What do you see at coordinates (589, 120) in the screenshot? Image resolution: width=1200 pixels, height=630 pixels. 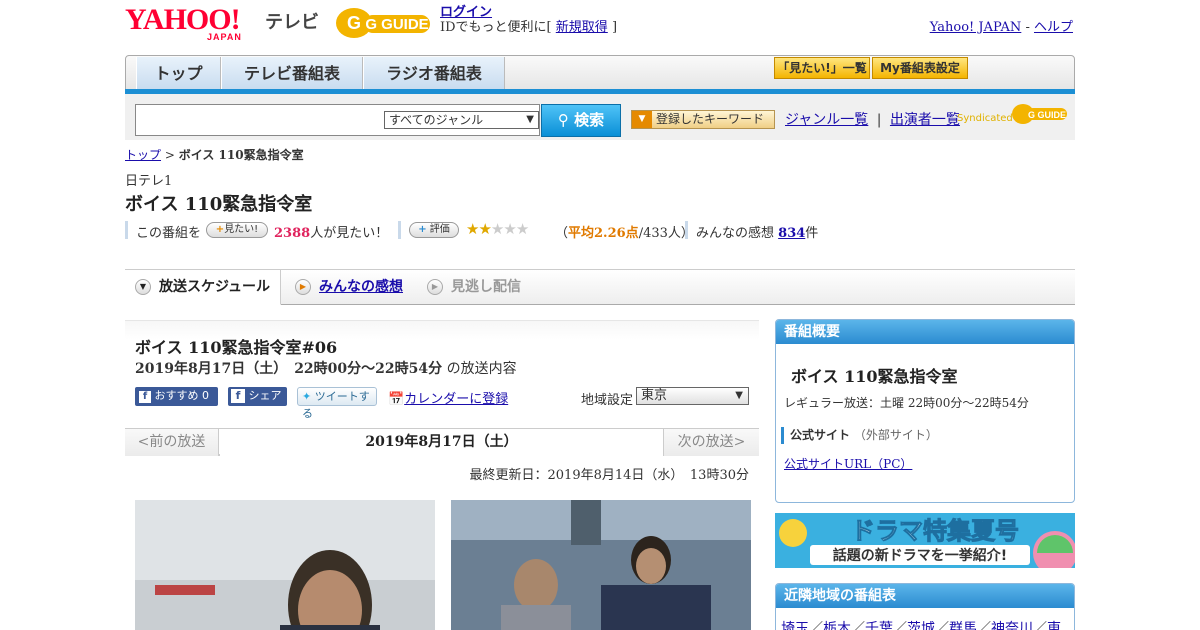 I see `search-button-label: 検索` at bounding box center [589, 120].